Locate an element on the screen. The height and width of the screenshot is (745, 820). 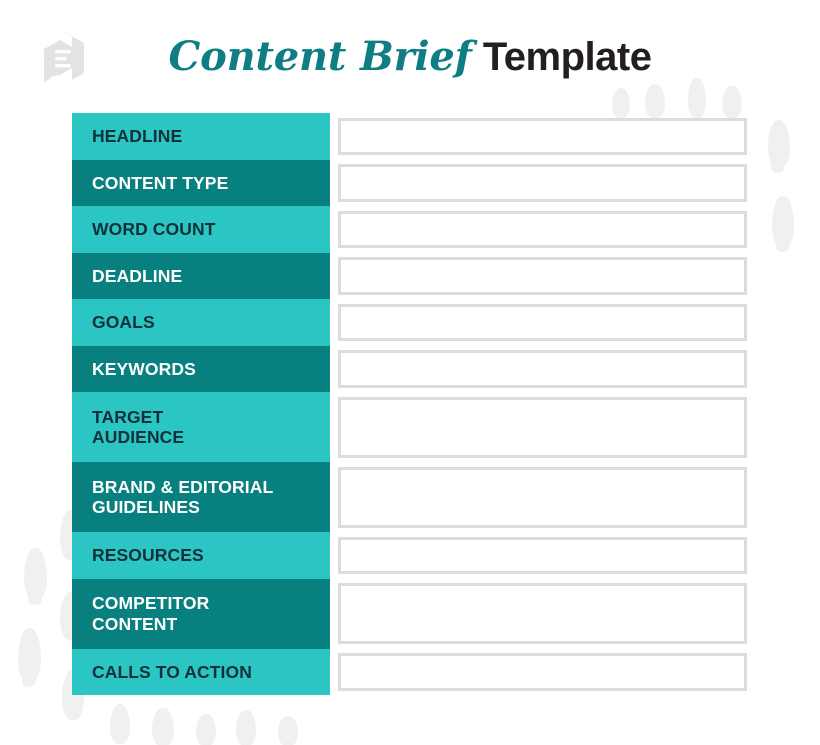
row-label-line: CALLS TO ACTION is located at coordinates (172, 671).